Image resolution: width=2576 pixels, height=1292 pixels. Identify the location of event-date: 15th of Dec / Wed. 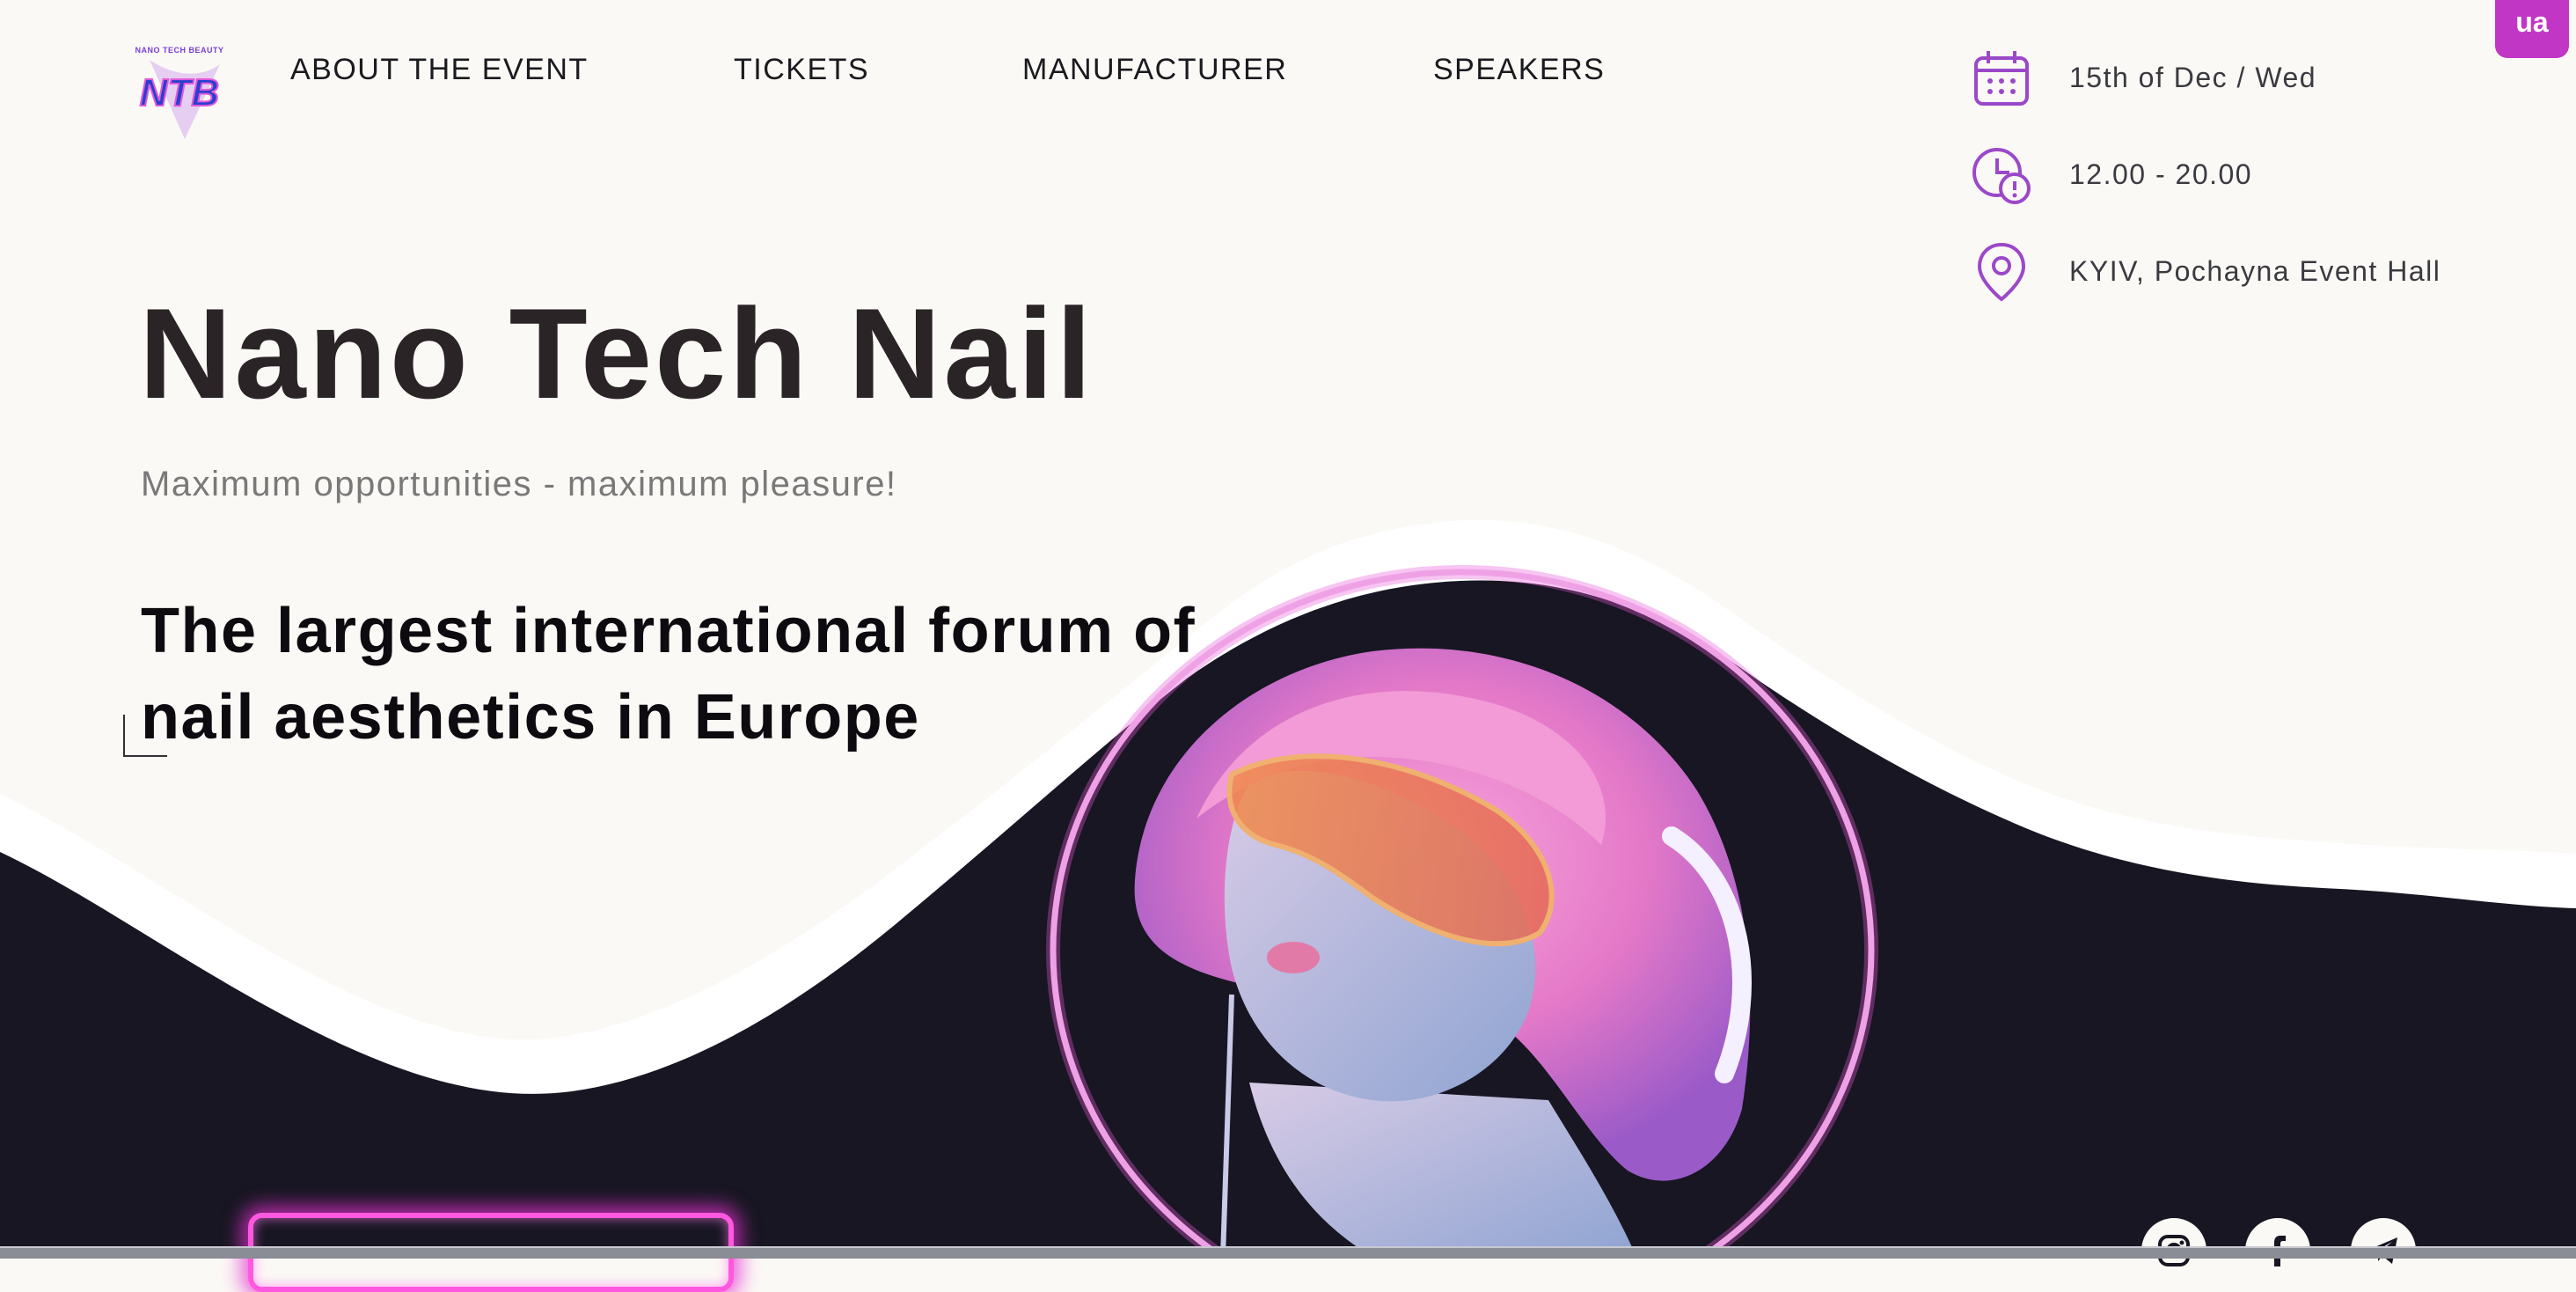
(2235, 79).